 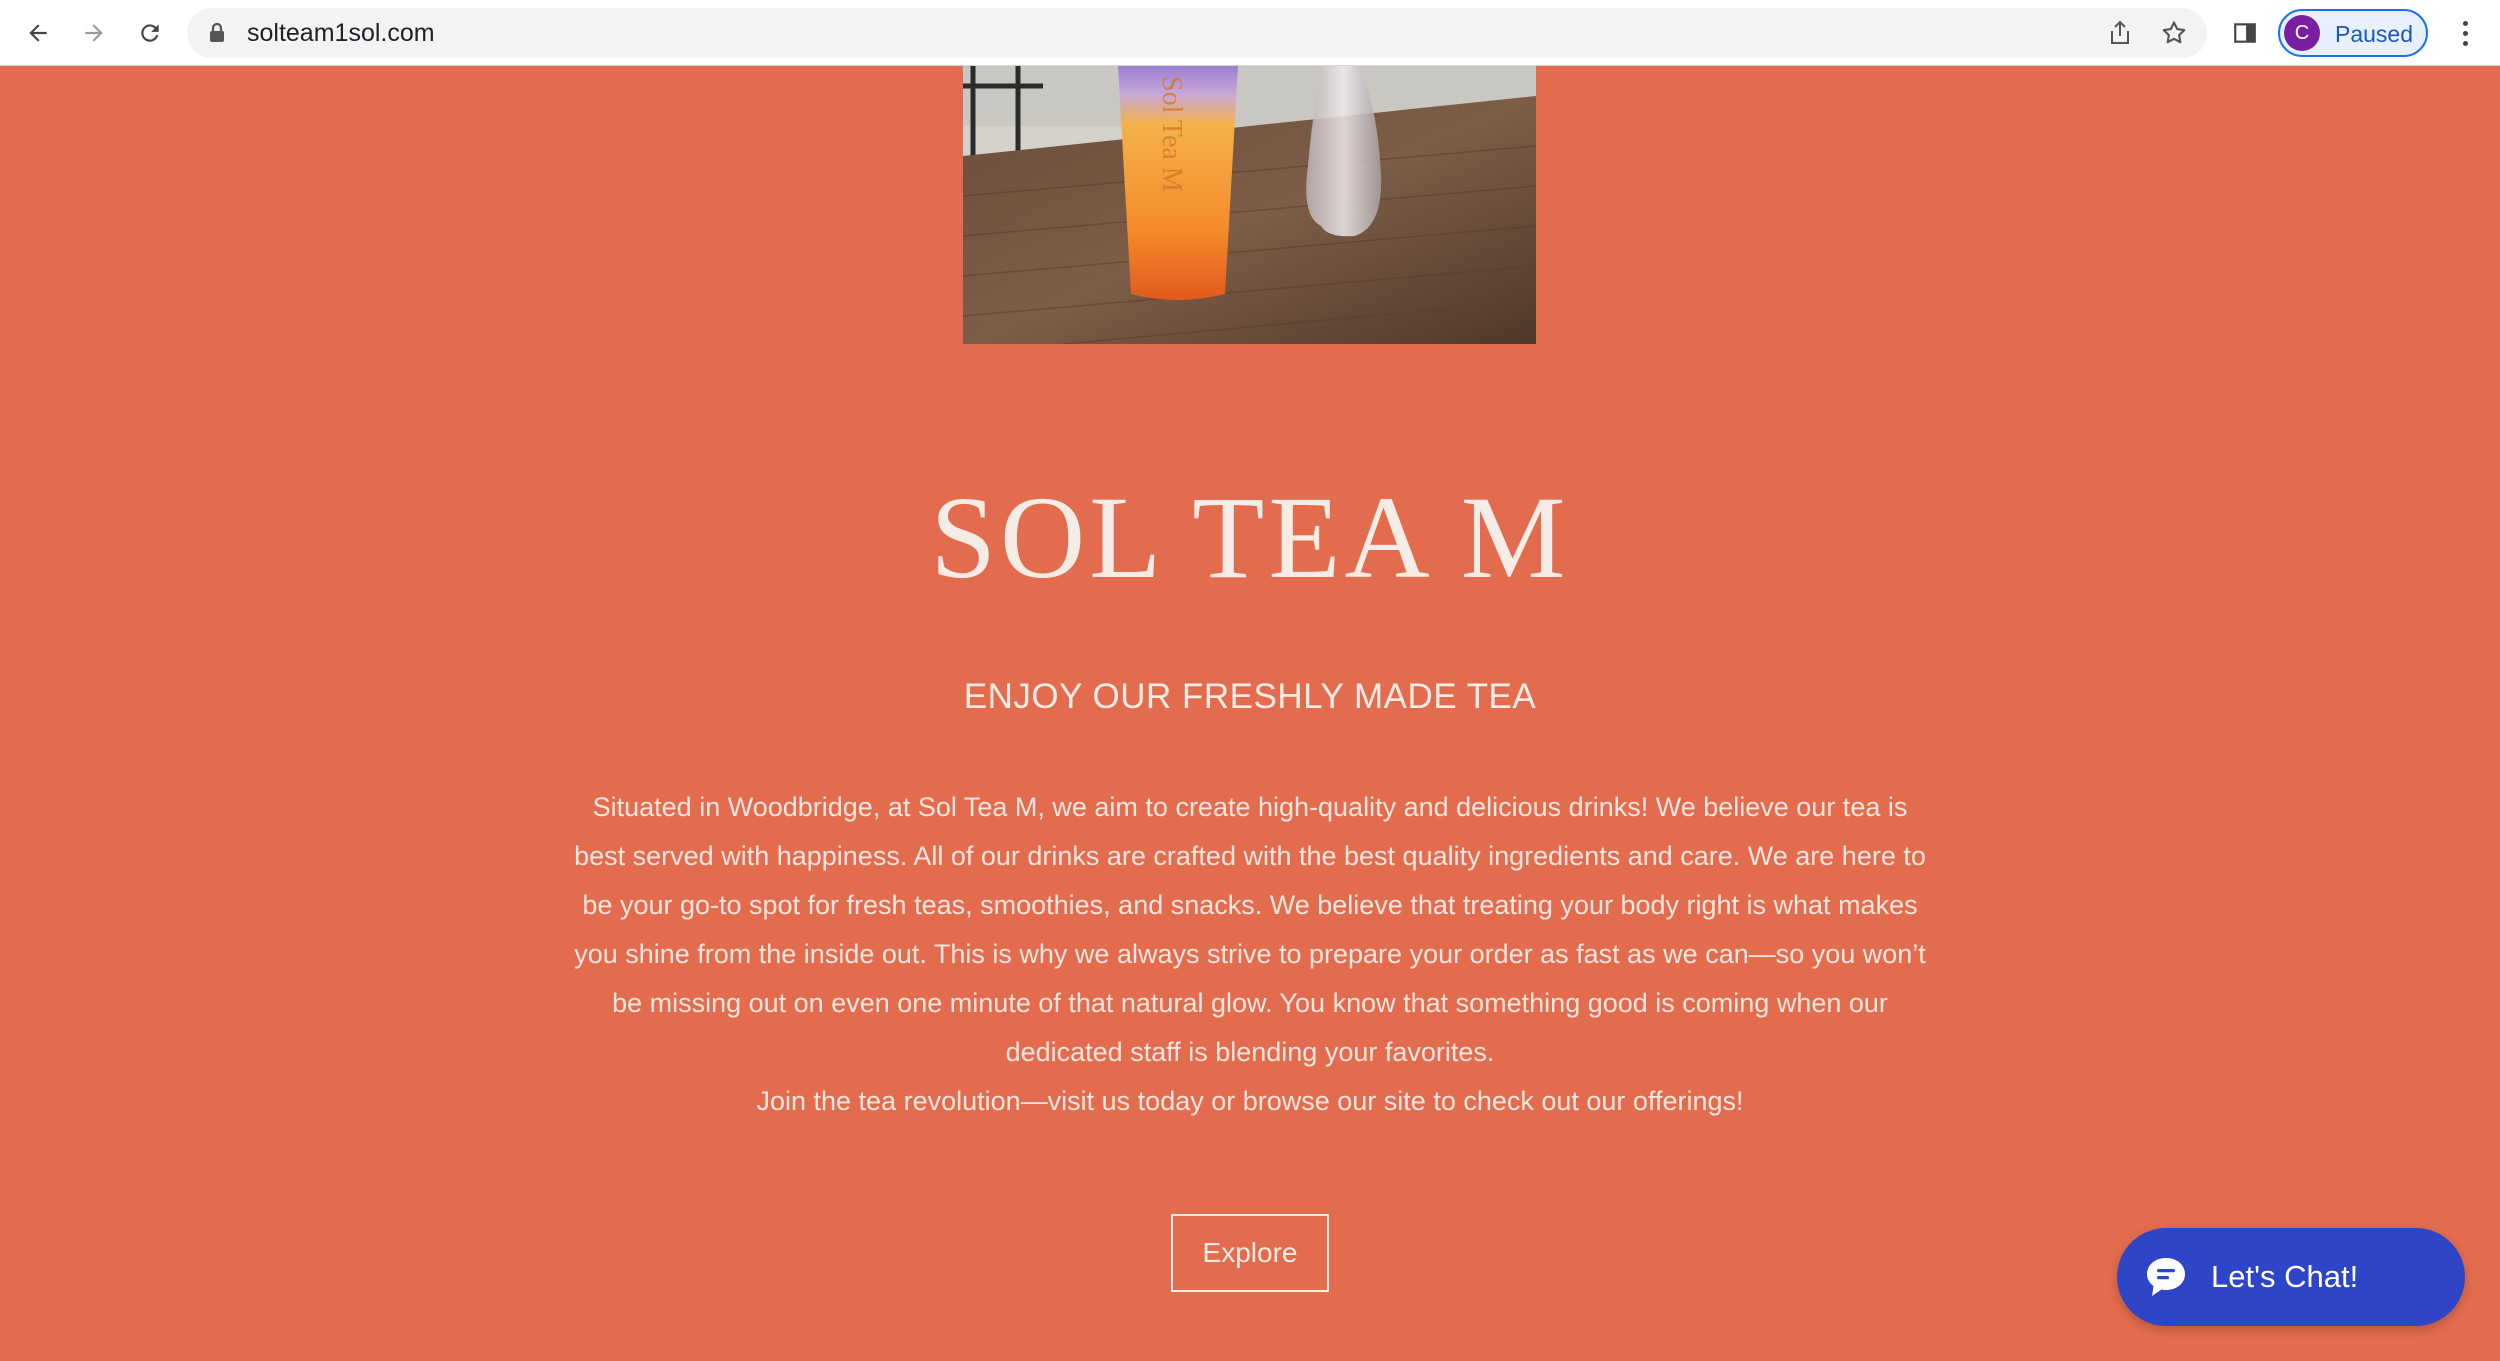 What do you see at coordinates (2174, 33) in the screenshot?
I see `bookmark-star-icon` at bounding box center [2174, 33].